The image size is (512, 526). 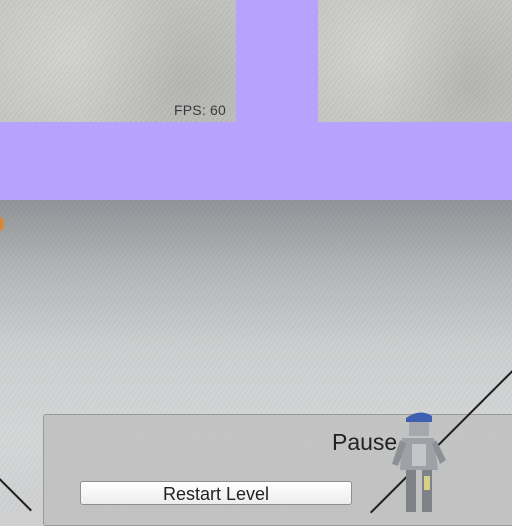 What do you see at coordinates (256, 161) in the screenshot?
I see `purple-divider-horizontal` at bounding box center [256, 161].